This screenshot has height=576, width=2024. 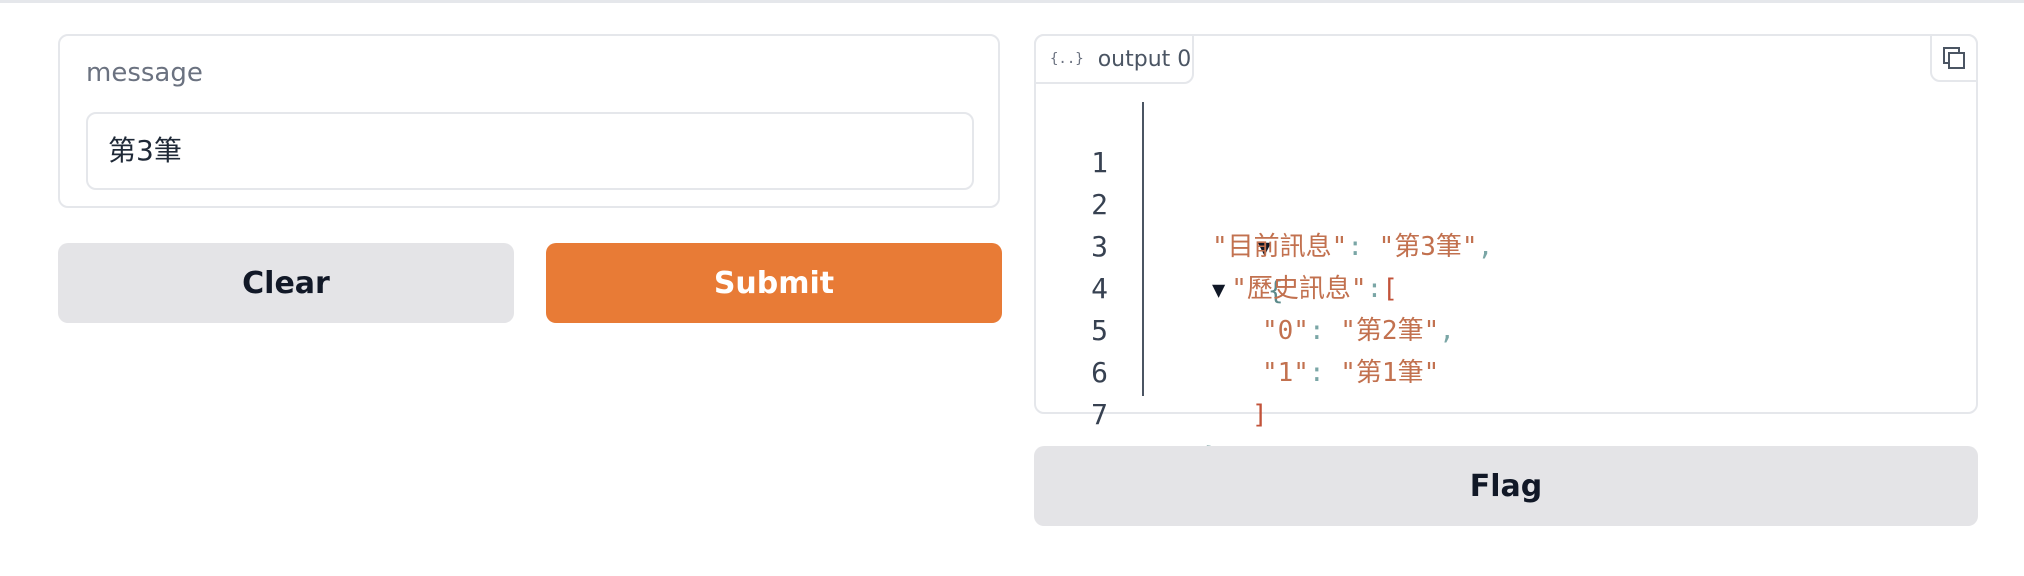 I want to click on copy-button, so click(x=1954, y=58).